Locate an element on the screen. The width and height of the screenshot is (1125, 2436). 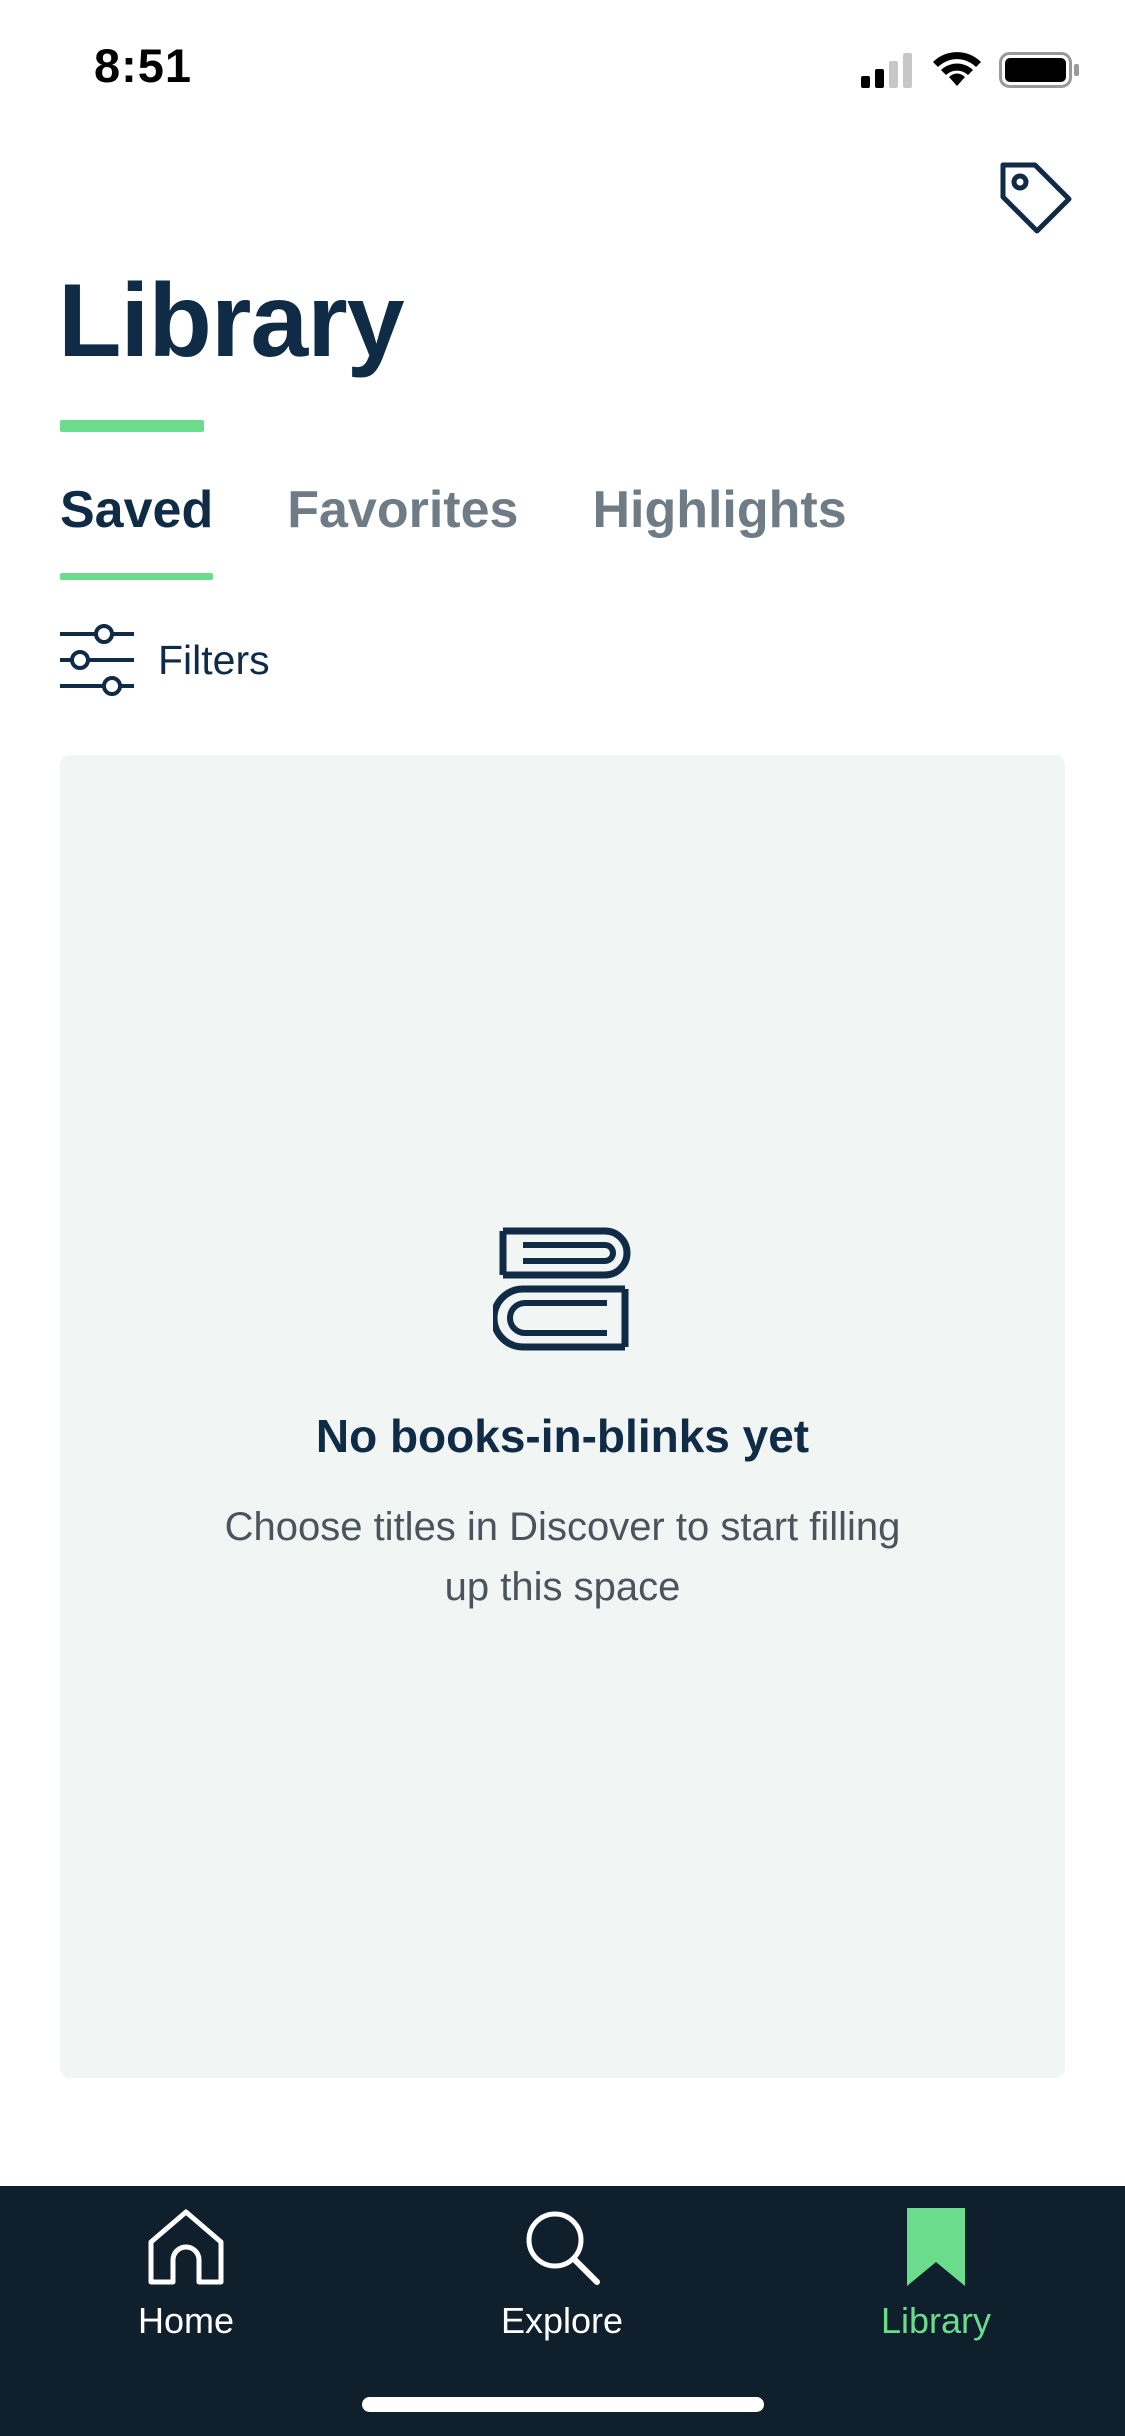
tab-bar-library-label: Library is located at coordinates (936, 2320).